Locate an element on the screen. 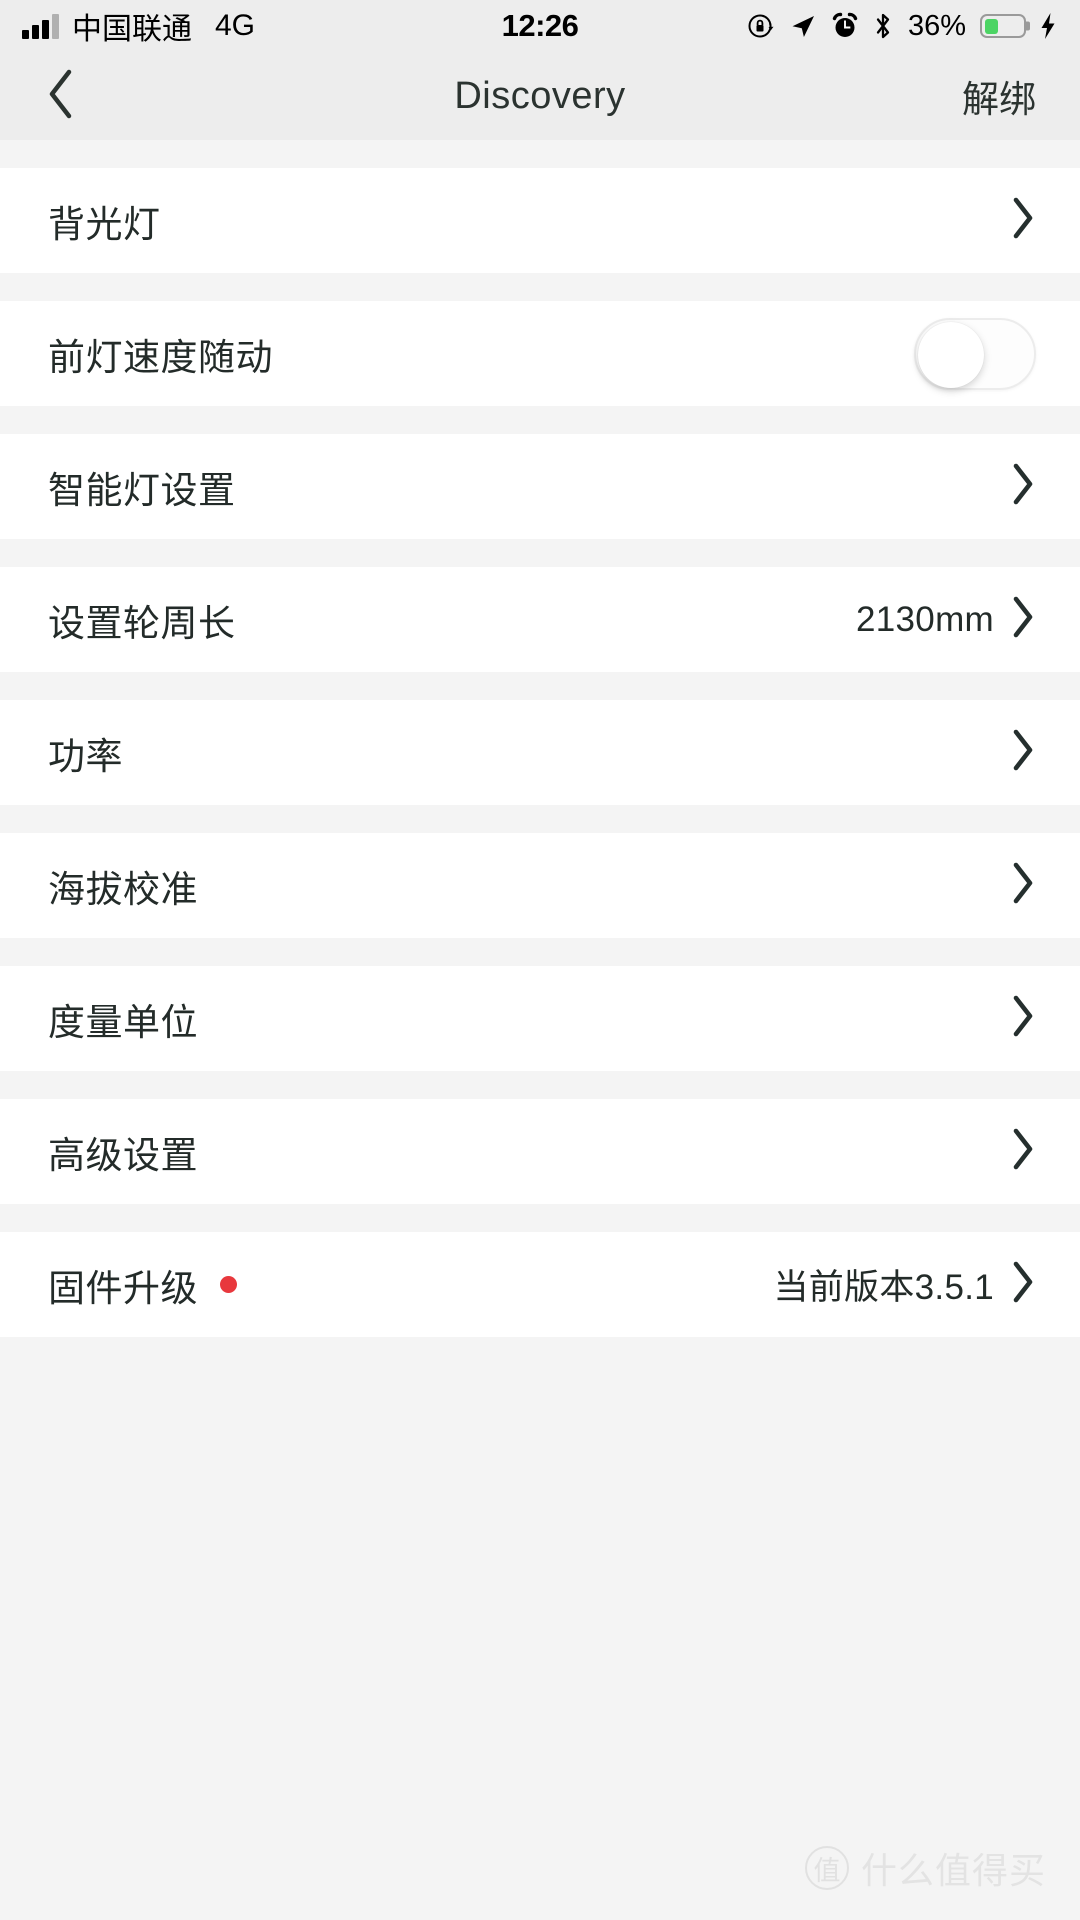 Image resolution: width=1080 pixels, height=1920 pixels. smzdm-logo-icon: 值 is located at coordinates (826, 1868).